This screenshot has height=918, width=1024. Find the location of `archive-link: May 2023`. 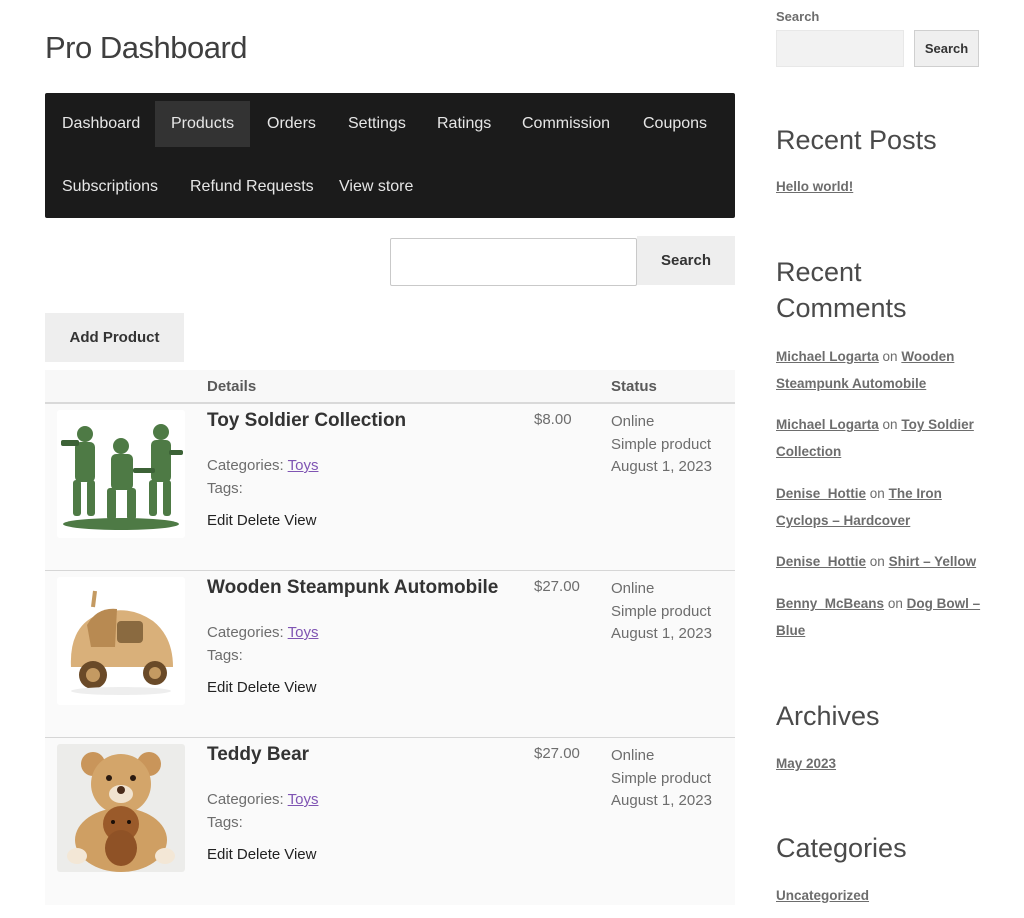

archive-link: May 2023 is located at coordinates (806, 763).